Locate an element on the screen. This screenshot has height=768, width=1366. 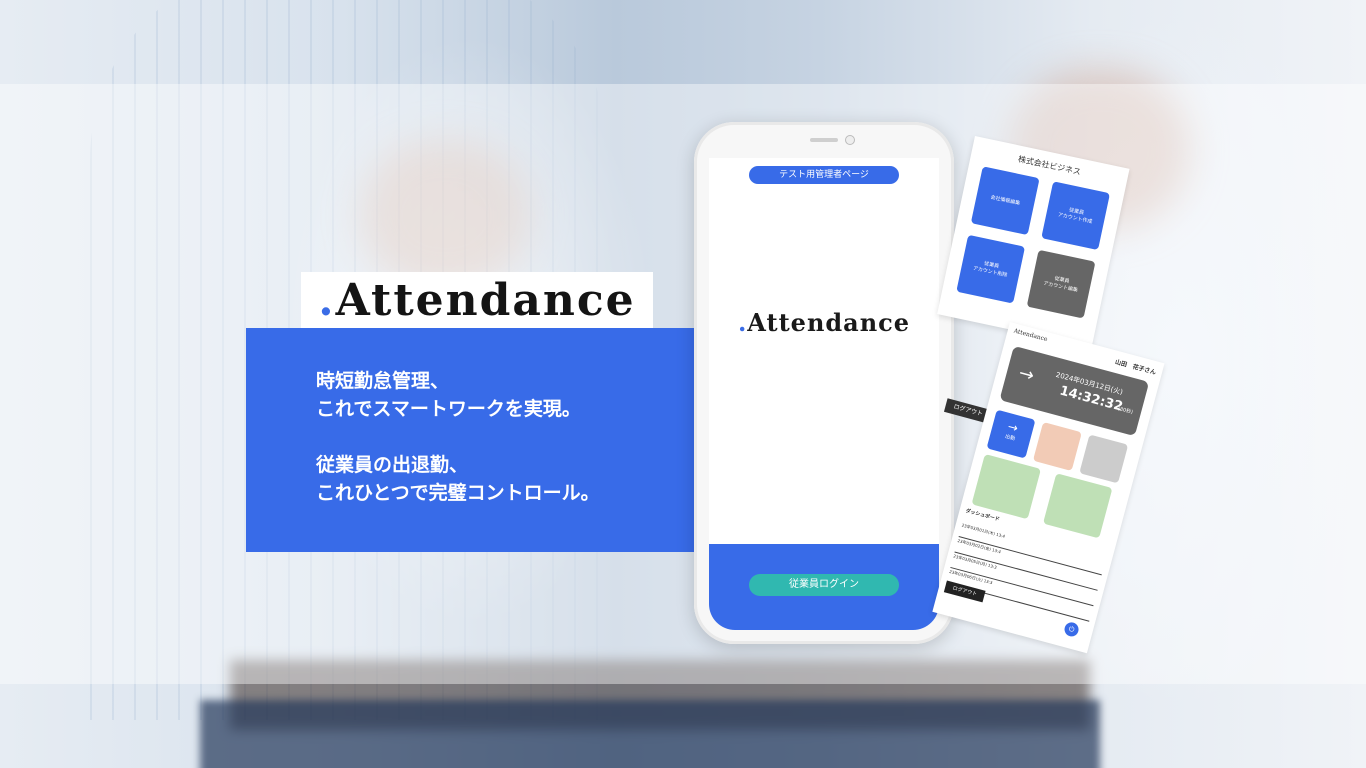
clock-in-button: → 出勤 is located at coordinates (1011, 434).